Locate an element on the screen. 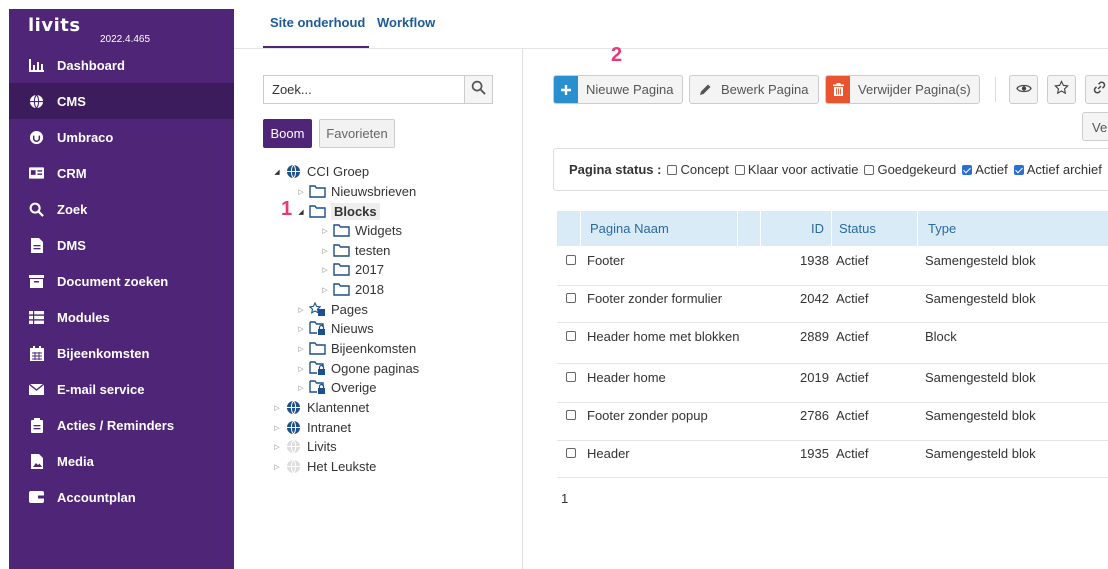 Image resolution: width=1108 pixels, height=569 pixels. preview-button is located at coordinates (1023, 89).